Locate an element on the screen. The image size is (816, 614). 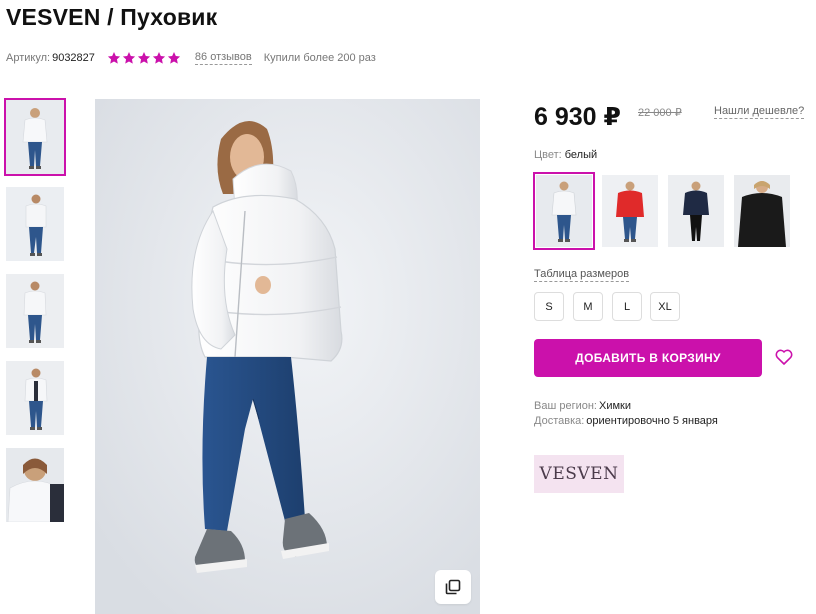
size-option-m: M is located at coordinates (588, 306).